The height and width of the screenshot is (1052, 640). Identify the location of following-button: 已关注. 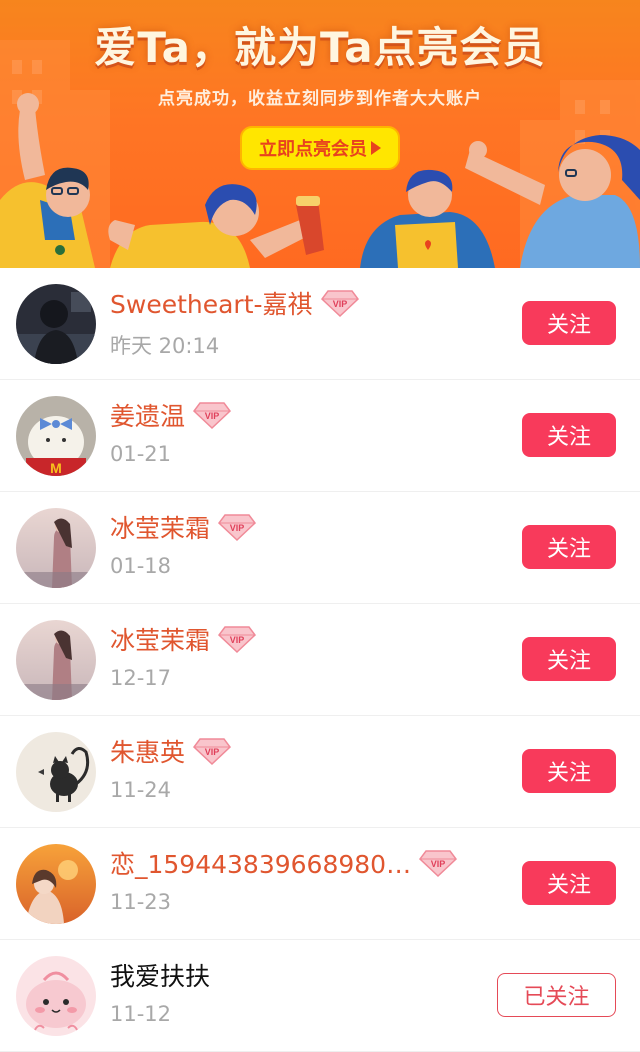
(556, 995).